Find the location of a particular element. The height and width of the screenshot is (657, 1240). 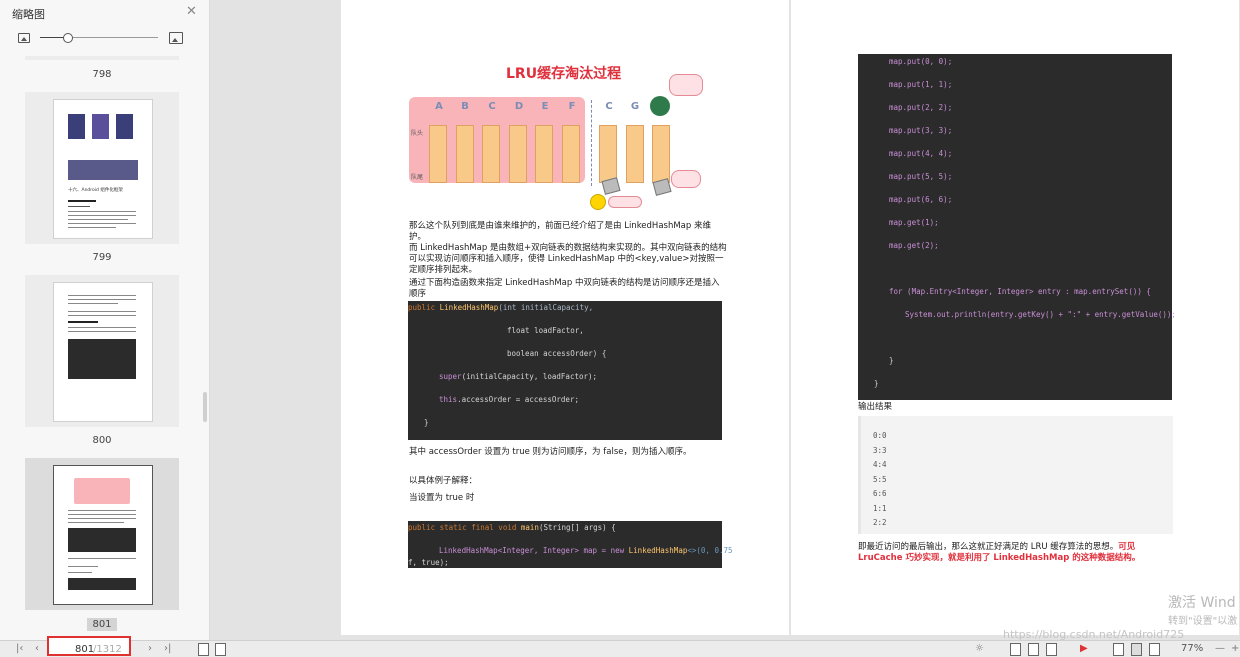

knocked-bubble is located at coordinates (625, 202).